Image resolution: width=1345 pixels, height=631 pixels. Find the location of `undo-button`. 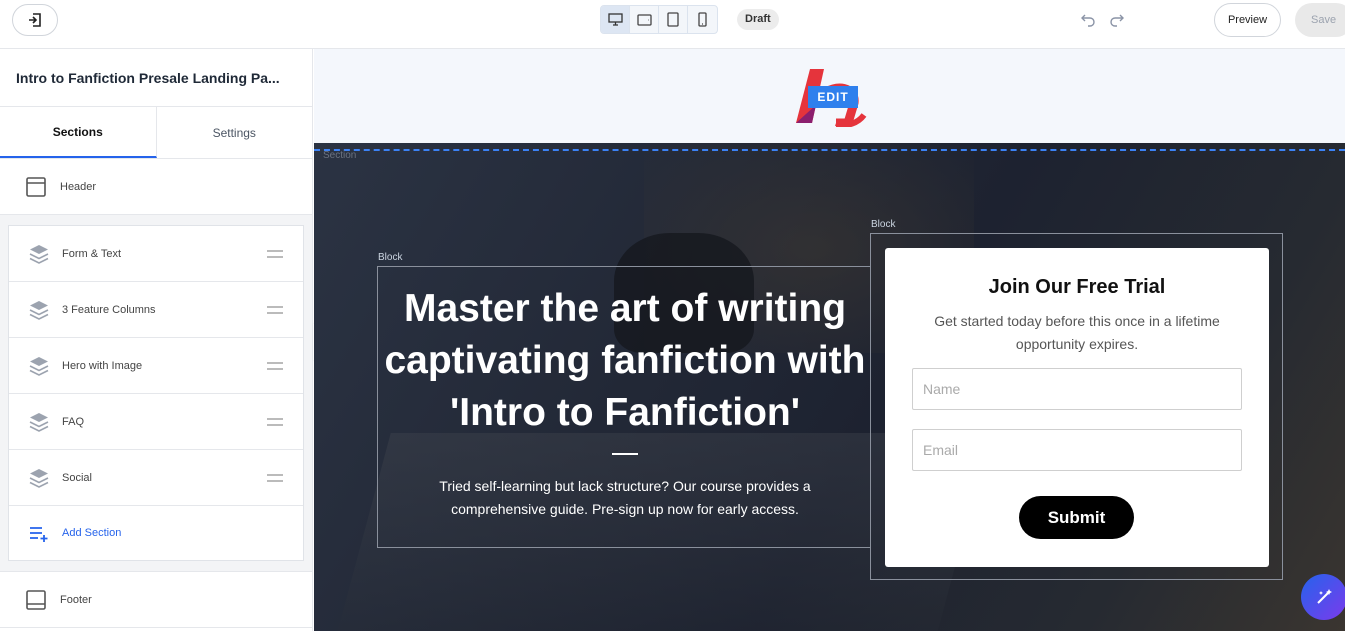

undo-button is located at coordinates (1088, 21).